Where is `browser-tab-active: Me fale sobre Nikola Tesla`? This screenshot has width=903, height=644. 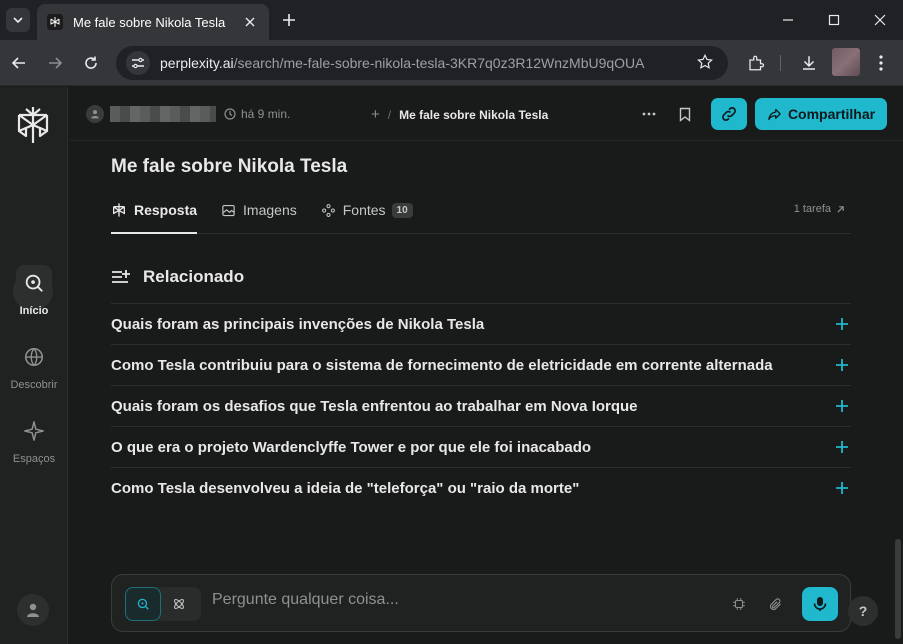 browser-tab-active: Me fale sobre Nikola Tesla is located at coordinates (153, 22).